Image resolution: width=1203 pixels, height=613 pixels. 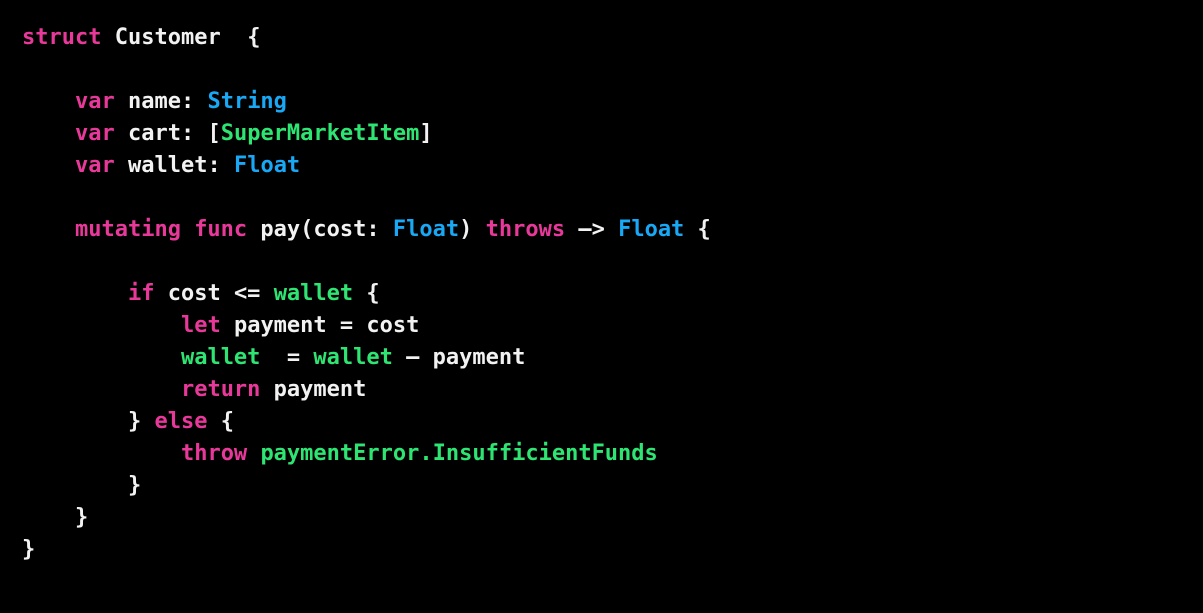 What do you see at coordinates (612, 390) in the screenshot?
I see `code-line: return payment` at bounding box center [612, 390].